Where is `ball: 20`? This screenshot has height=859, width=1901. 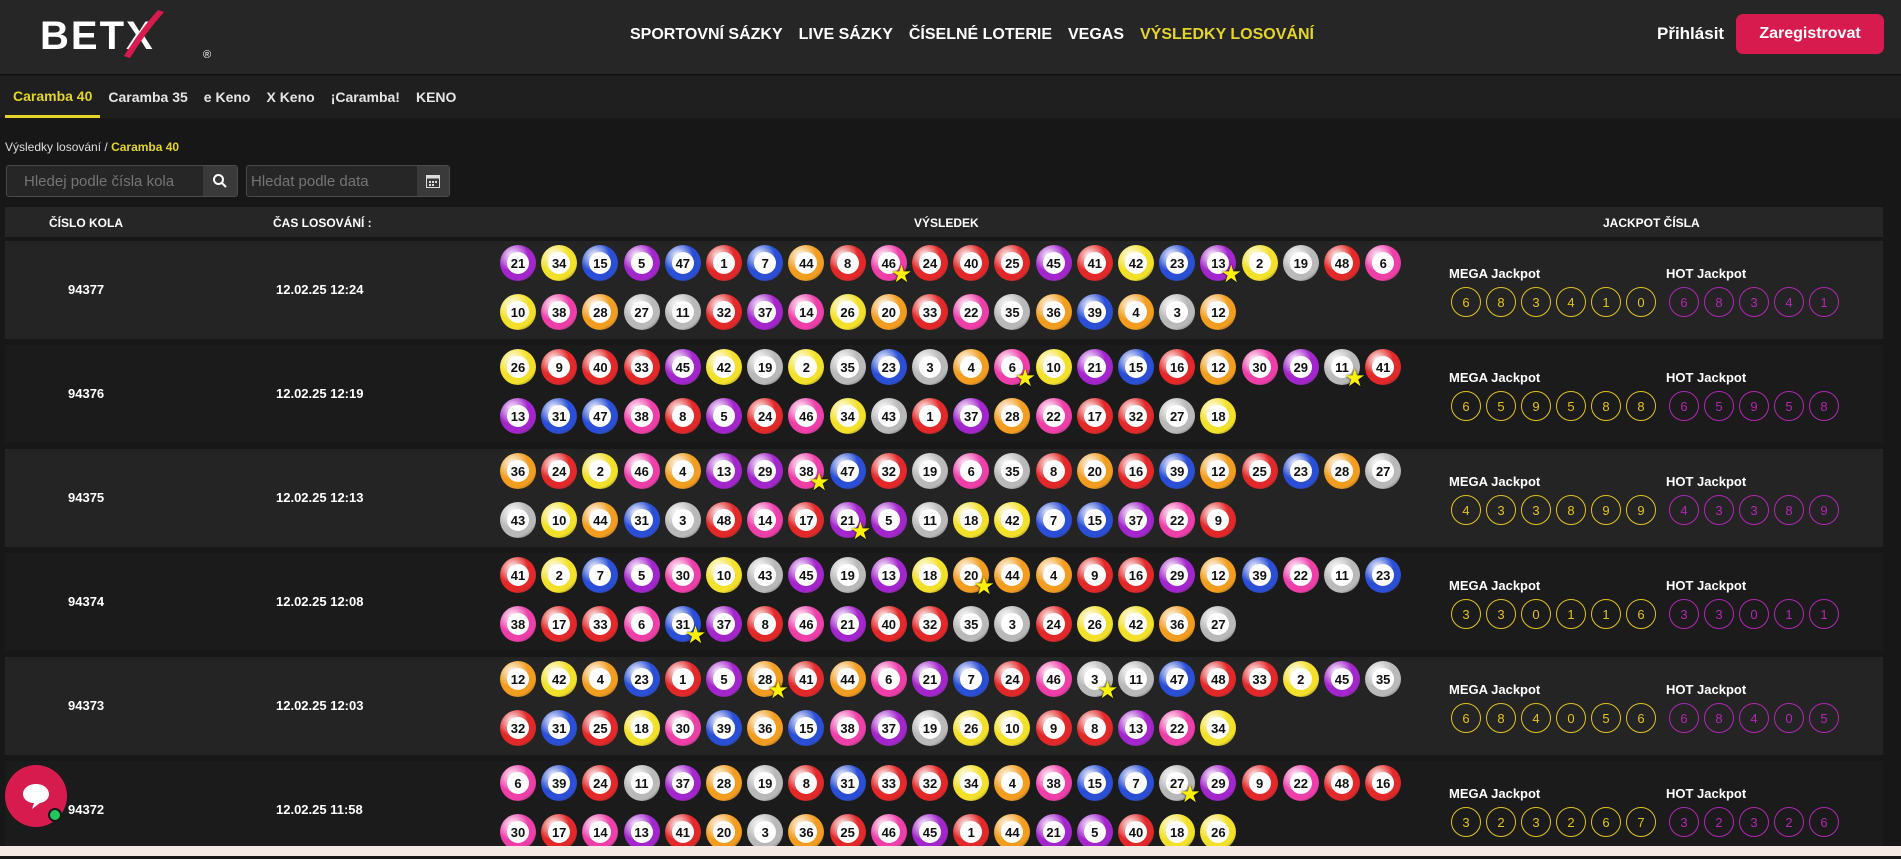
ball: 20 is located at coordinates (888, 312).